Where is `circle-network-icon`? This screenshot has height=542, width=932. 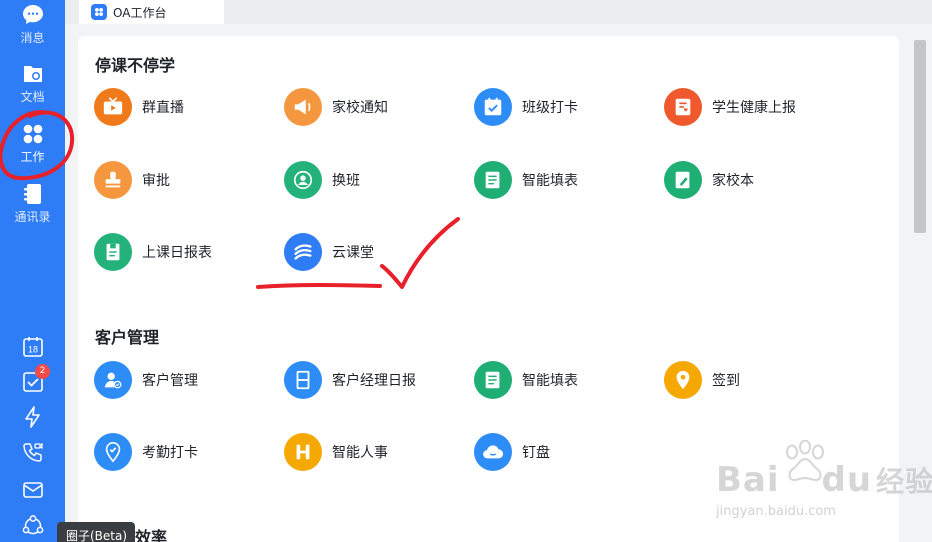 circle-network-icon is located at coordinates (33, 526).